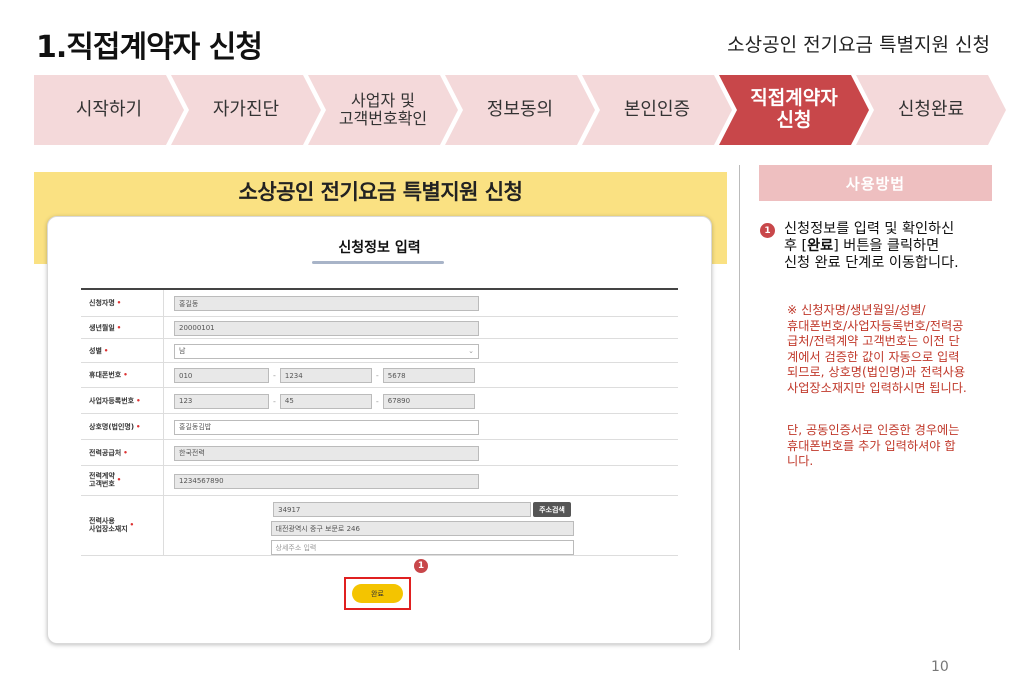  What do you see at coordinates (122, 525) in the screenshot?
I see `address-label: 전력사용 사업장소재지 •` at bounding box center [122, 525].